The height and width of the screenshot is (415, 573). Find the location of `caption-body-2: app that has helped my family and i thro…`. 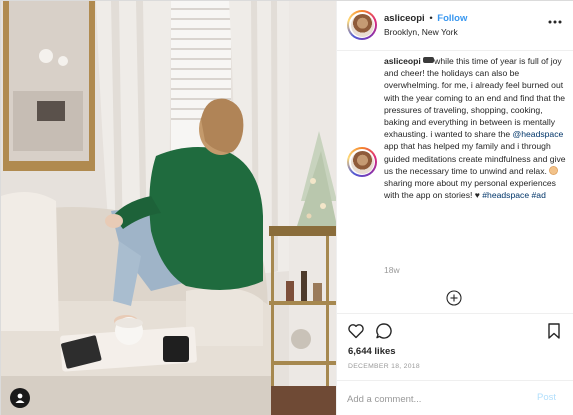

caption-body-2: app that has helped my family and i thro… is located at coordinates (475, 158).